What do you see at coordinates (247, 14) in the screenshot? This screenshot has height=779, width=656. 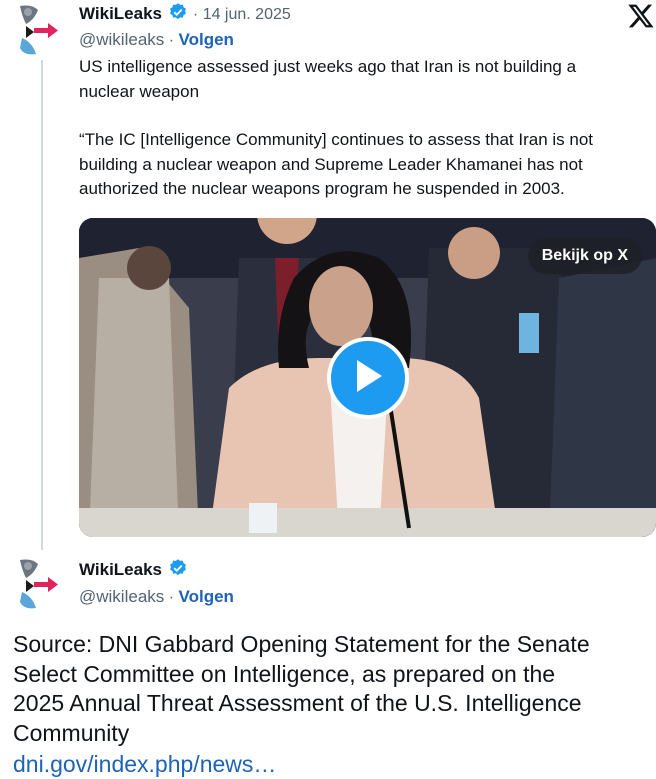 I see `tweet-date: 14 jun. 2025` at bounding box center [247, 14].